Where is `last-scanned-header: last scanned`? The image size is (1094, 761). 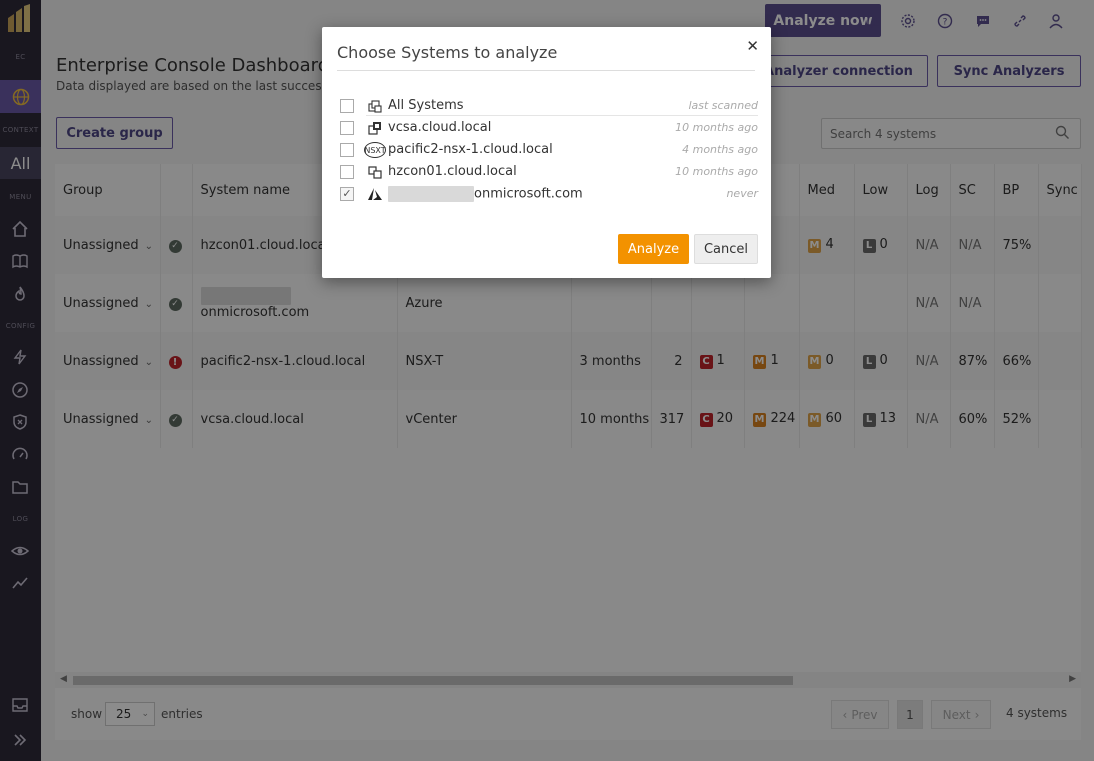
last-scanned-header: last scanned is located at coordinates (723, 105).